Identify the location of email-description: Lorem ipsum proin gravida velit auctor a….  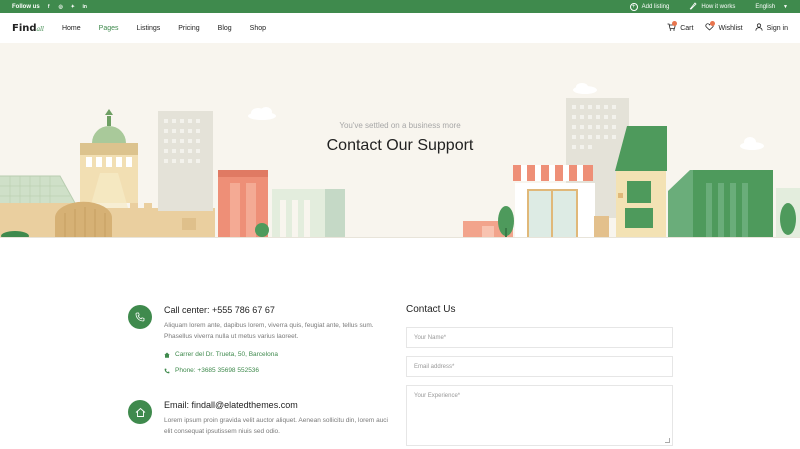
(276, 426).